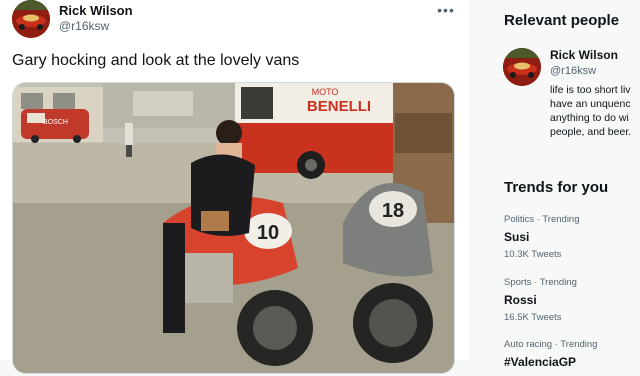 Image resolution: width=640 pixels, height=376 pixels. I want to click on trend-name: #ValenciaGP, so click(540, 362).